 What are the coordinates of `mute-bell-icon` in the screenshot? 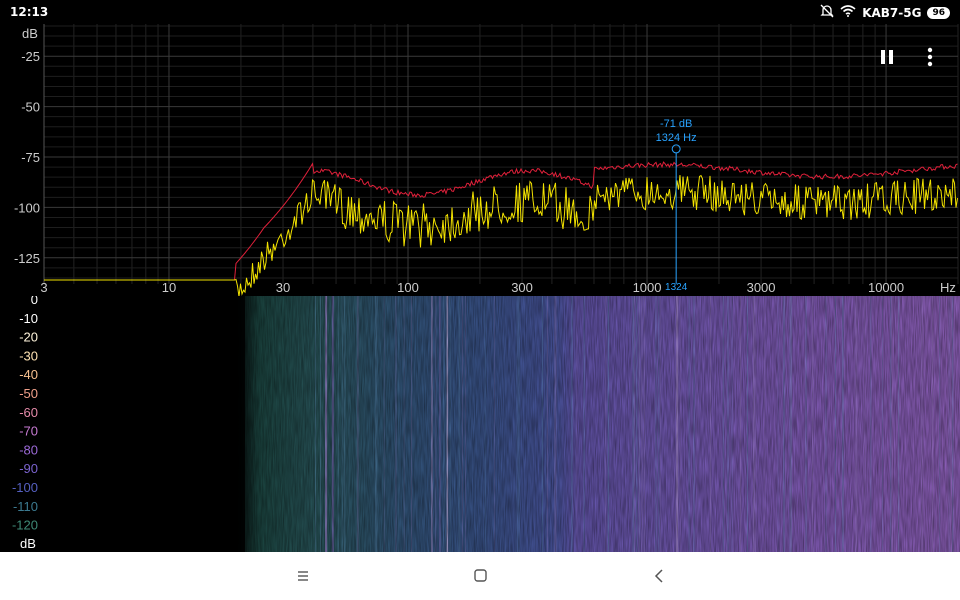 It's located at (827, 12).